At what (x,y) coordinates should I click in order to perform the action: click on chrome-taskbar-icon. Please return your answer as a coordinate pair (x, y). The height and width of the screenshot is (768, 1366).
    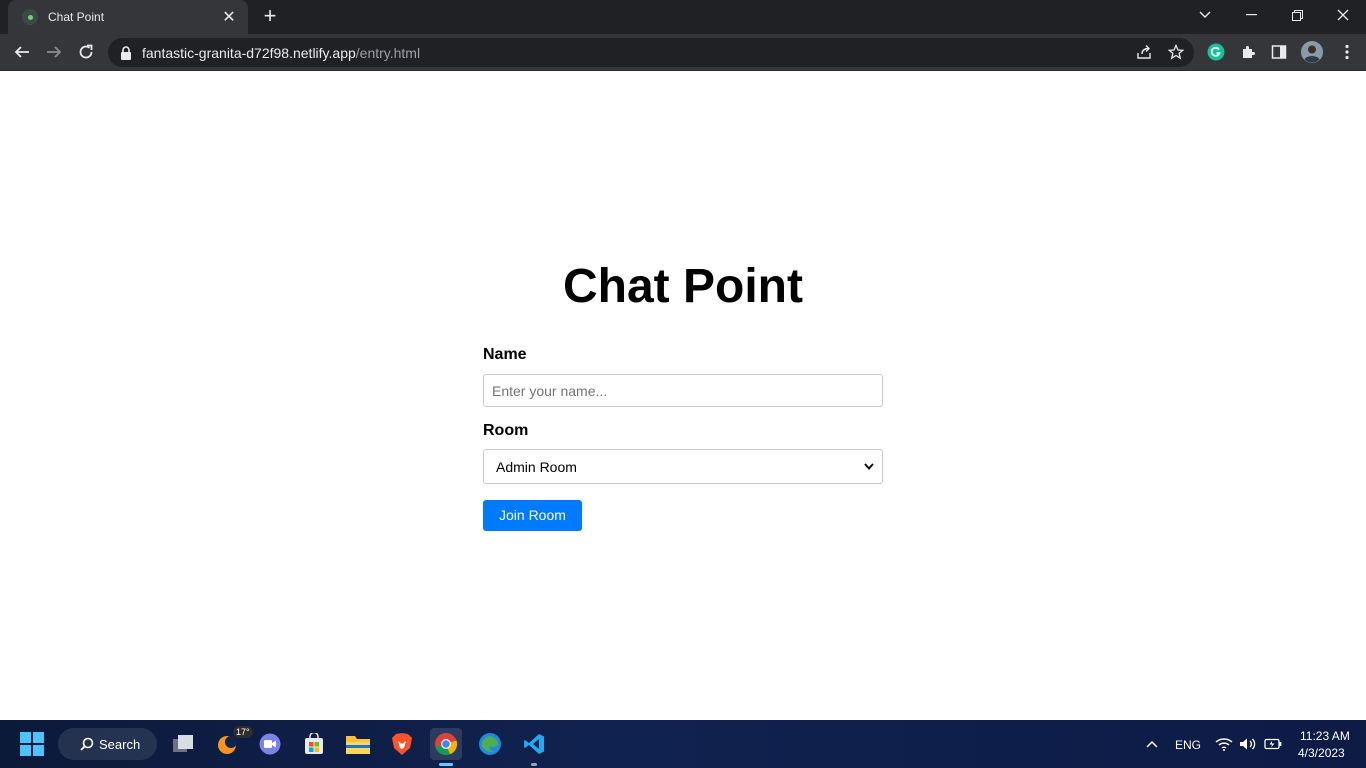
    Looking at the image, I should click on (446, 747).